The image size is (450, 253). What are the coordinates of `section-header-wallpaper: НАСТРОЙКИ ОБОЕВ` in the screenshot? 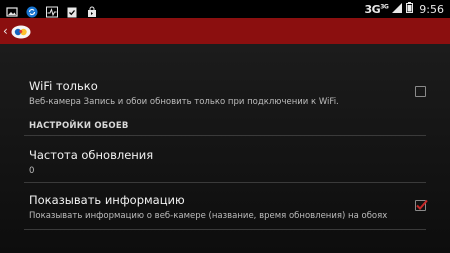 It's located at (79, 126).